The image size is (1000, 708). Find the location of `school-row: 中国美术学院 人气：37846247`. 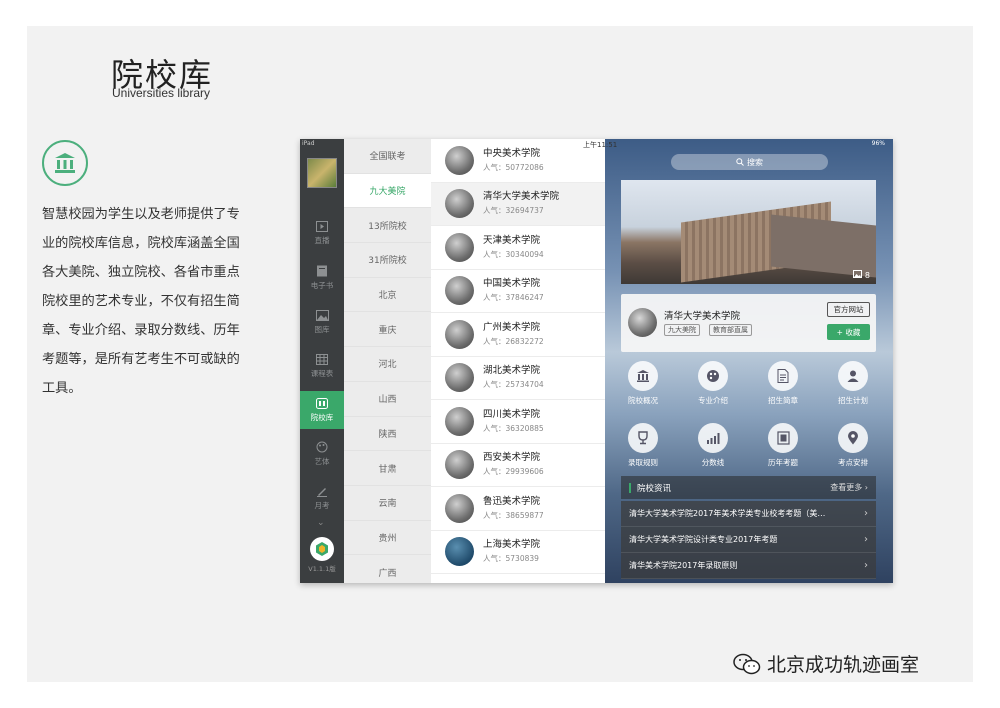

school-row: 中国美术学院 人气：37846247 is located at coordinates (518, 291).